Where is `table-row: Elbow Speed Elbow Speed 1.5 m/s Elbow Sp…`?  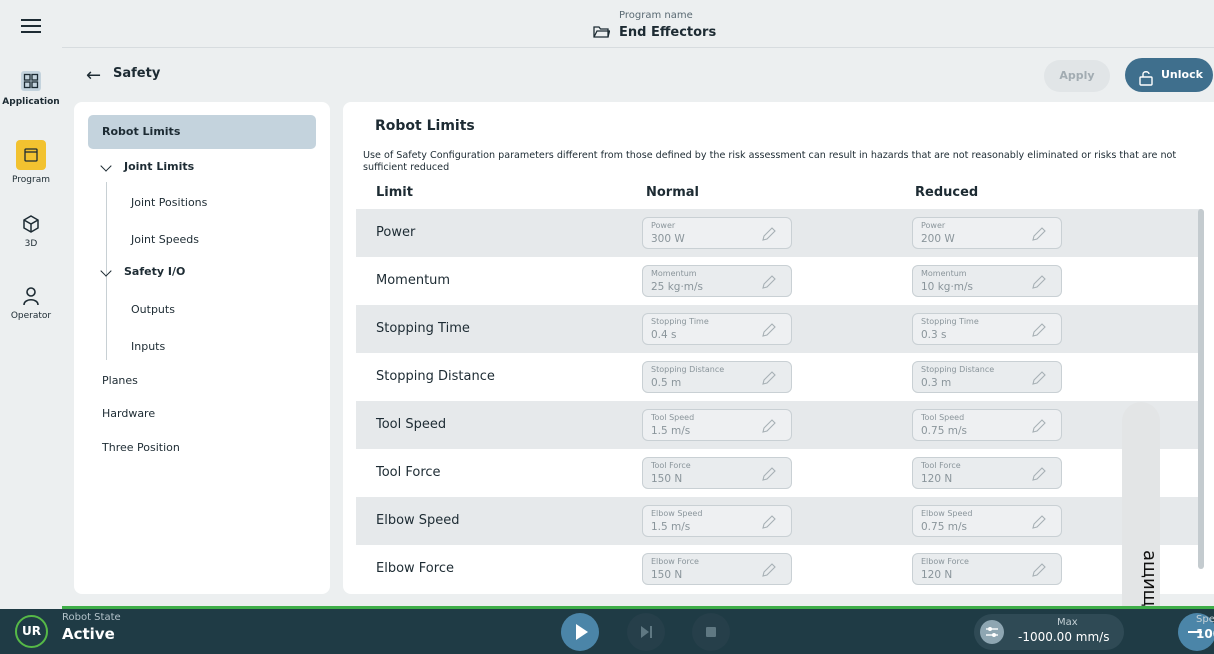 table-row: Elbow Speed Elbow Speed 1.5 m/s Elbow Sp… is located at coordinates (778, 521).